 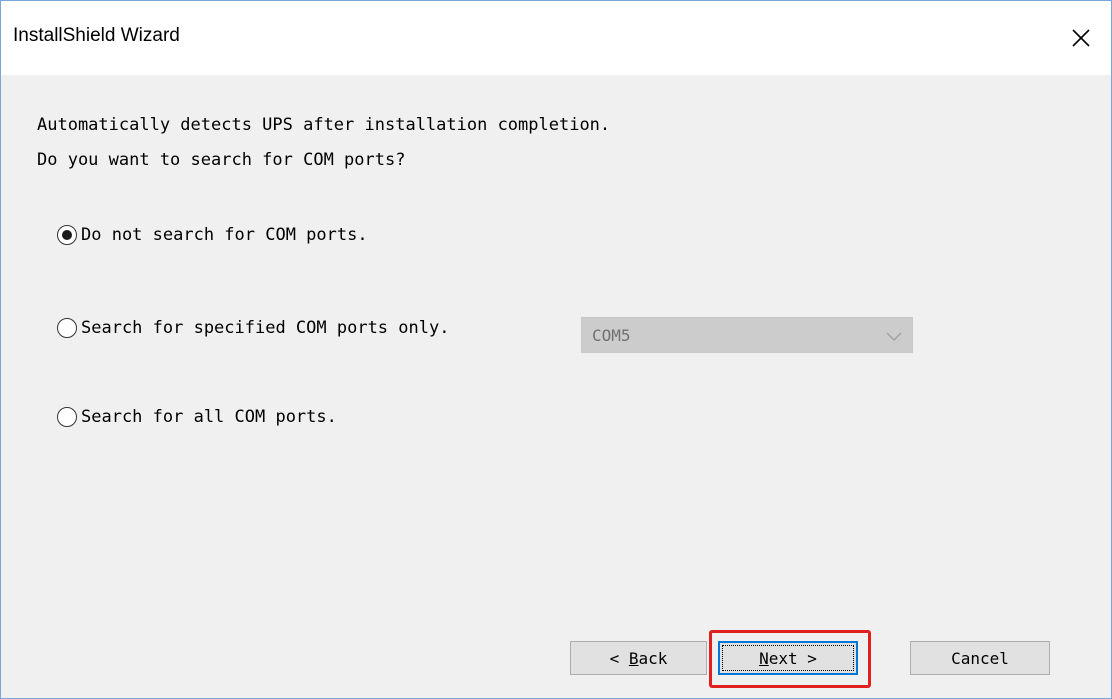 What do you see at coordinates (224, 235) in the screenshot?
I see `radio-label-no-search: Do not search for COM ports.` at bounding box center [224, 235].